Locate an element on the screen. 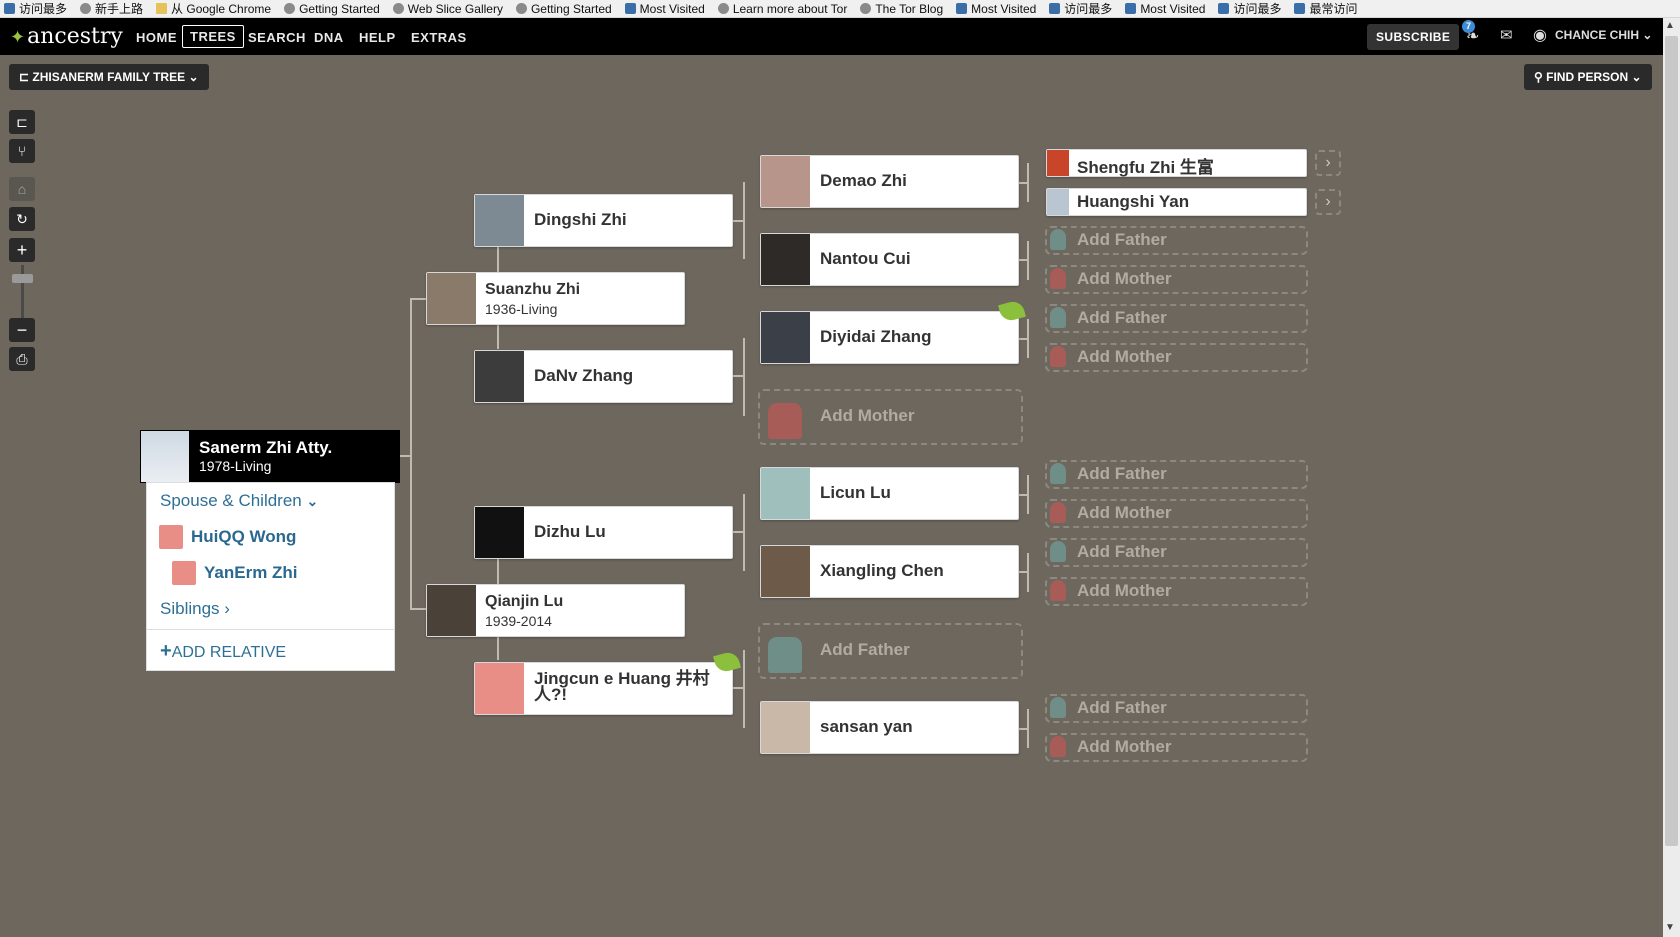 Image resolution: width=1680 pixels, height=937 pixels. leaf-logo-icon: ✦ is located at coordinates (18, 37).